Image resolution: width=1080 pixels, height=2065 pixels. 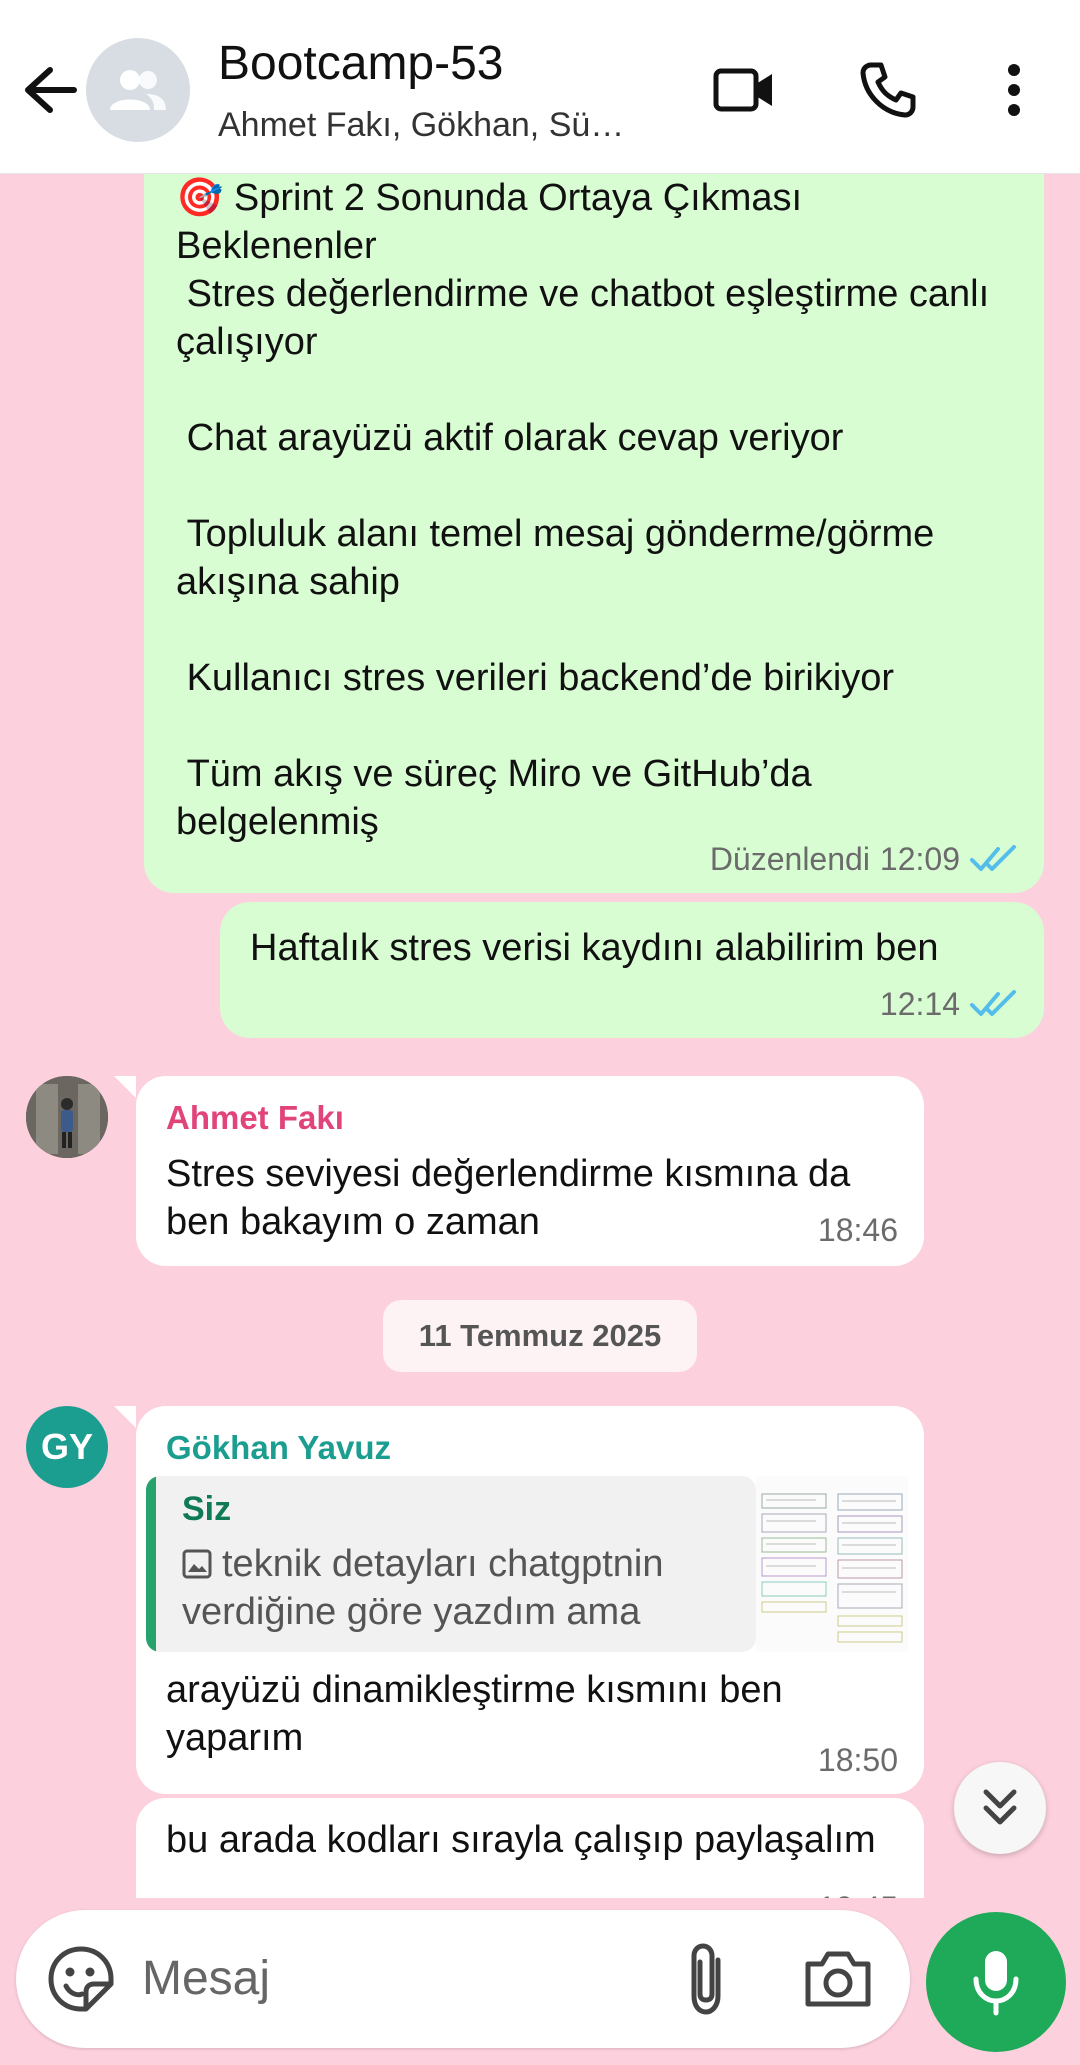 I want to click on phone-icon, so click(x=888, y=90).